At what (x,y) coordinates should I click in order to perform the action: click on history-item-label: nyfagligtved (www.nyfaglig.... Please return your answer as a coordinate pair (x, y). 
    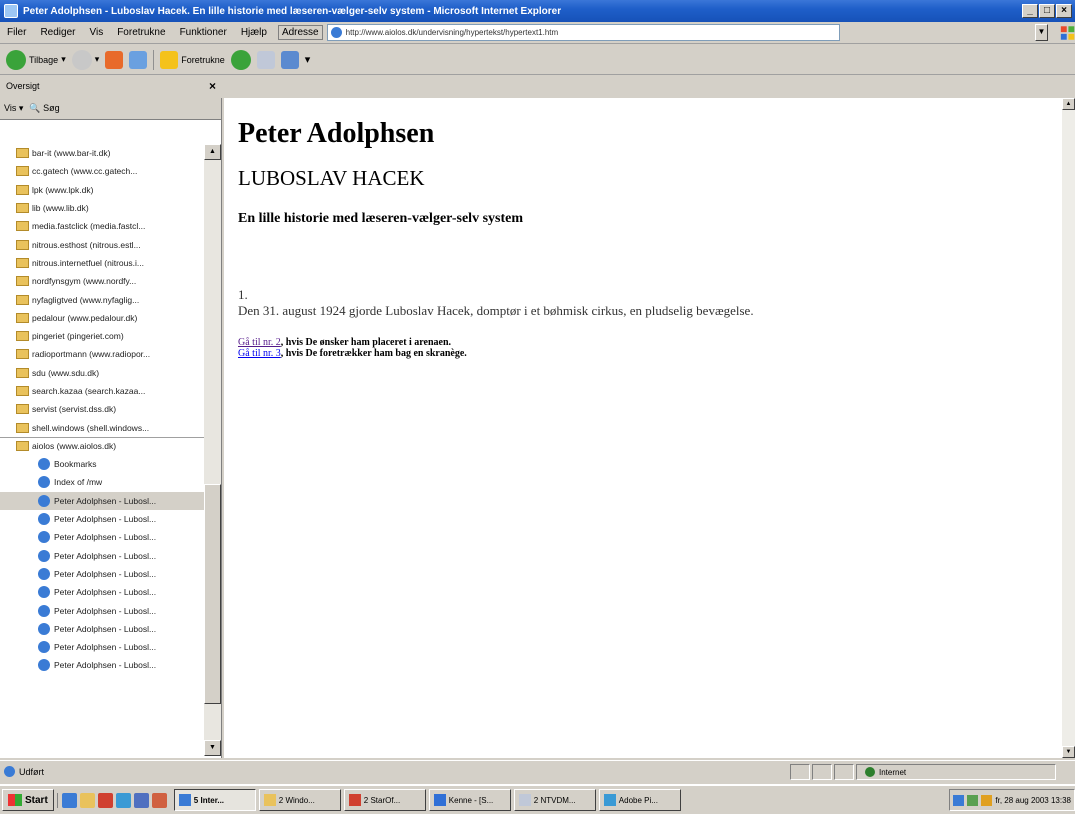
    Looking at the image, I should click on (86, 299).